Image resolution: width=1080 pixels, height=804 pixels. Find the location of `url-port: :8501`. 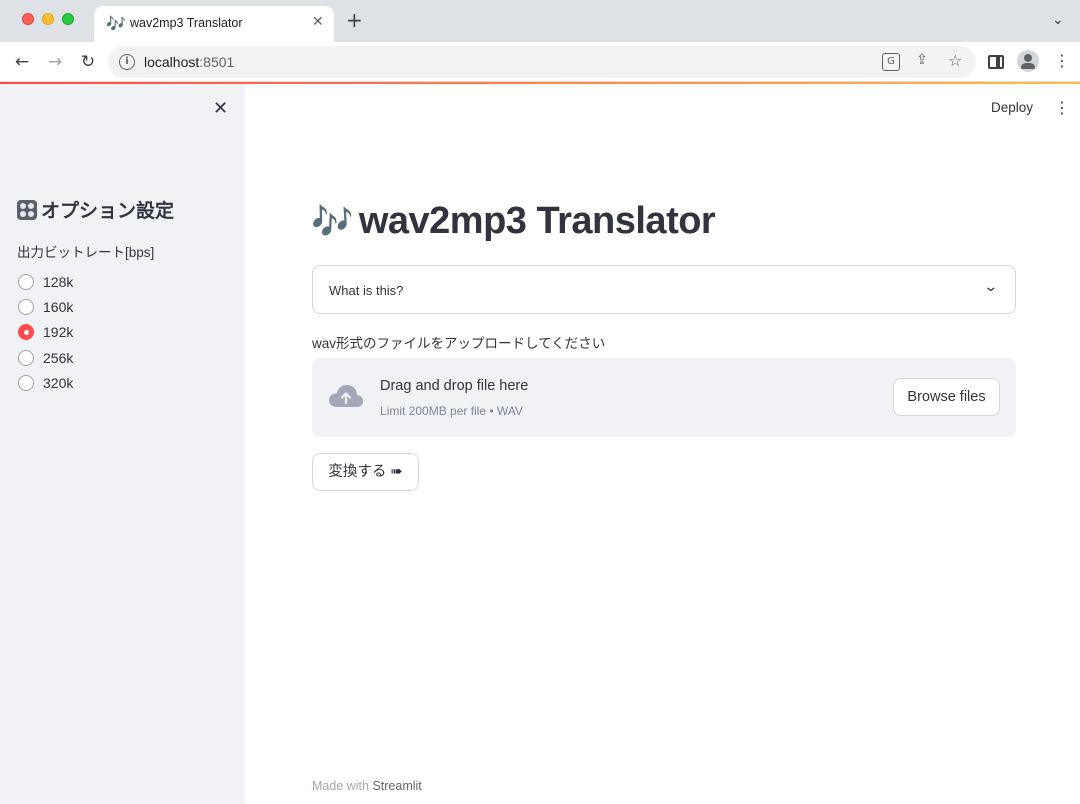

url-port: :8501 is located at coordinates (217, 62).